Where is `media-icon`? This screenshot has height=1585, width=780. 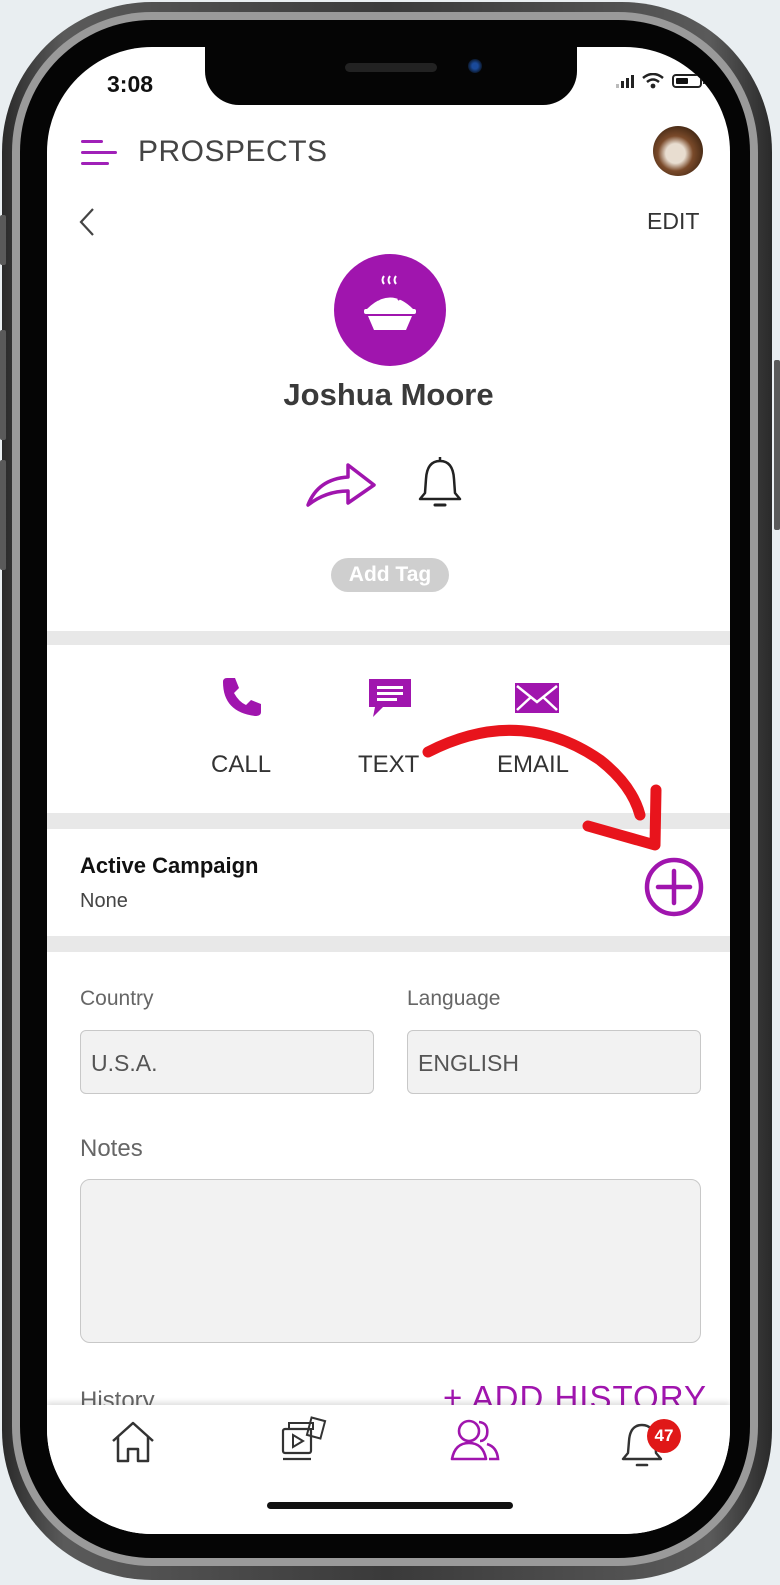 media-icon is located at coordinates (302, 1441).